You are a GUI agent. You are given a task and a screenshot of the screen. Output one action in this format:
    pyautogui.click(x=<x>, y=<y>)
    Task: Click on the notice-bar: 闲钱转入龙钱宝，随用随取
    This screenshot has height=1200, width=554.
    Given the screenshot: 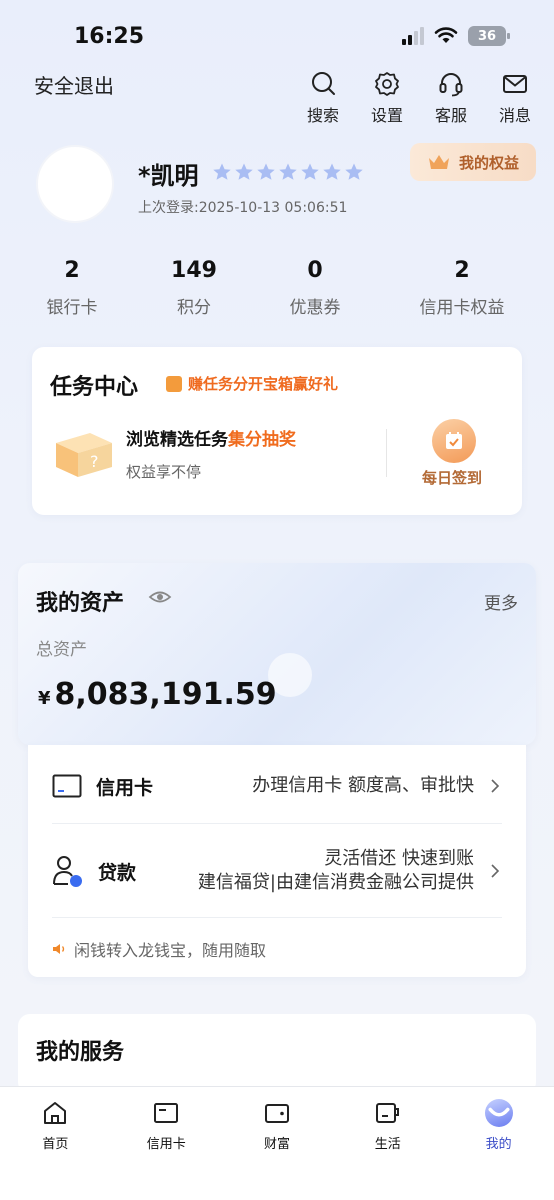 What is the action you would take?
    pyautogui.click(x=159, y=949)
    